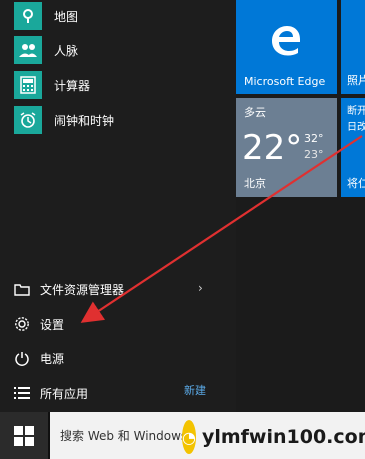 The width and height of the screenshot is (365, 459). I want to click on windows-logo-icon, so click(24, 435).